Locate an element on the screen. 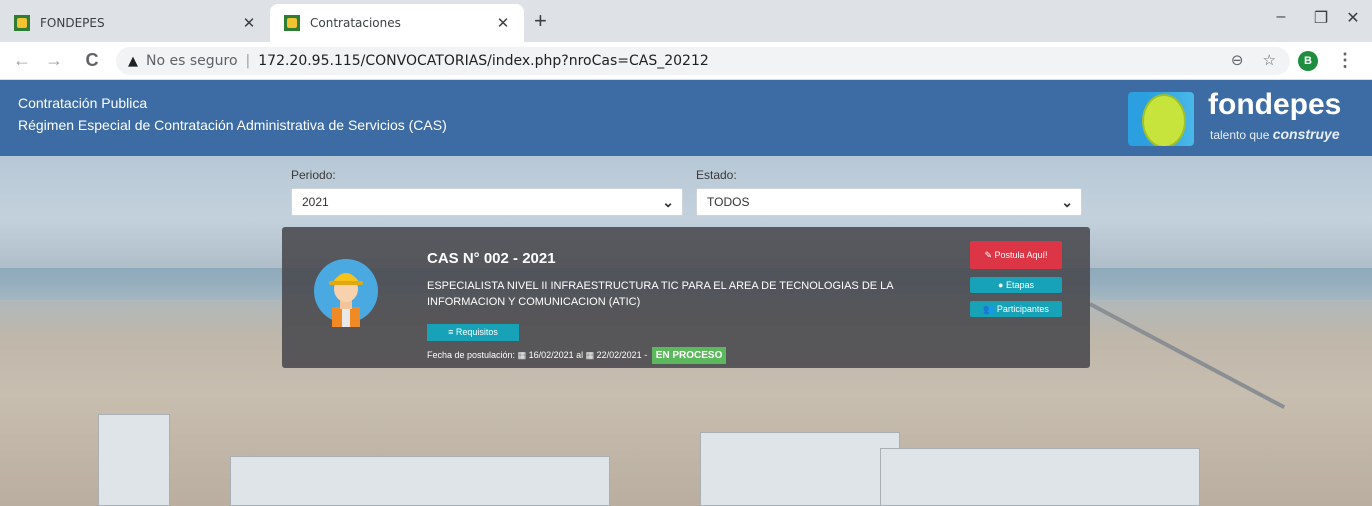 The image size is (1372, 506). profile-avatar: B is located at coordinates (1308, 61).